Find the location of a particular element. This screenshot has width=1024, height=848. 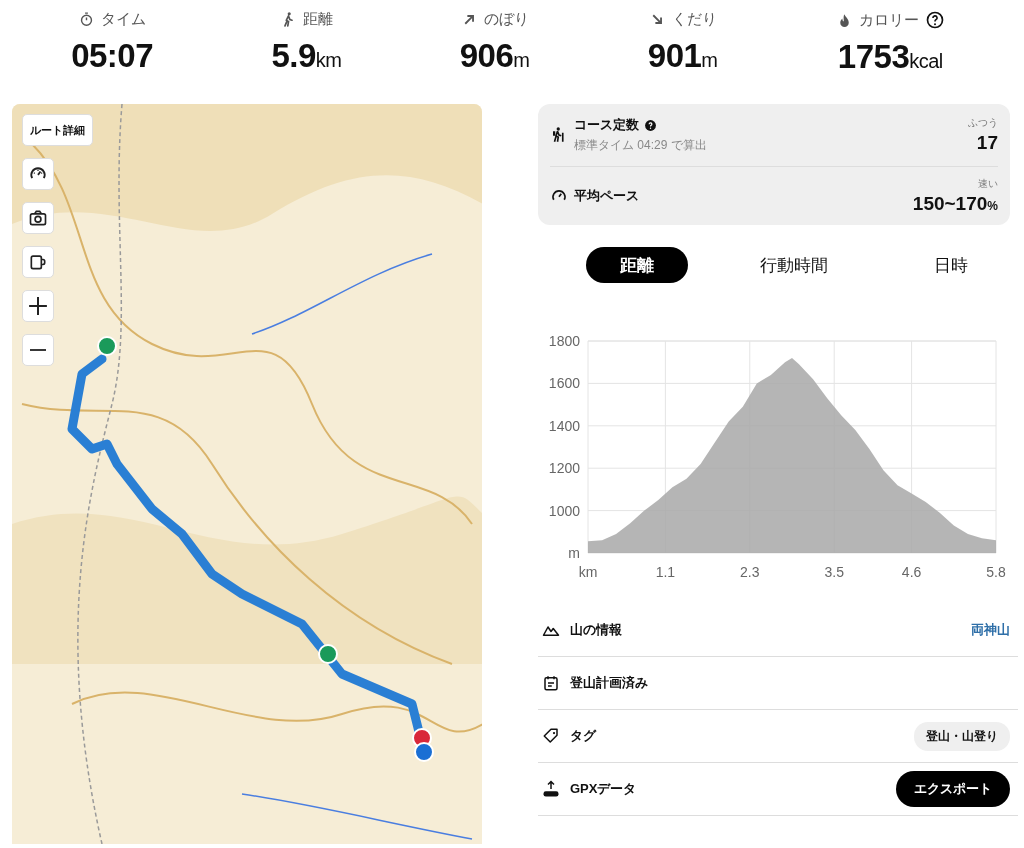

chart-tab: 行動時間 is located at coordinates (794, 265).